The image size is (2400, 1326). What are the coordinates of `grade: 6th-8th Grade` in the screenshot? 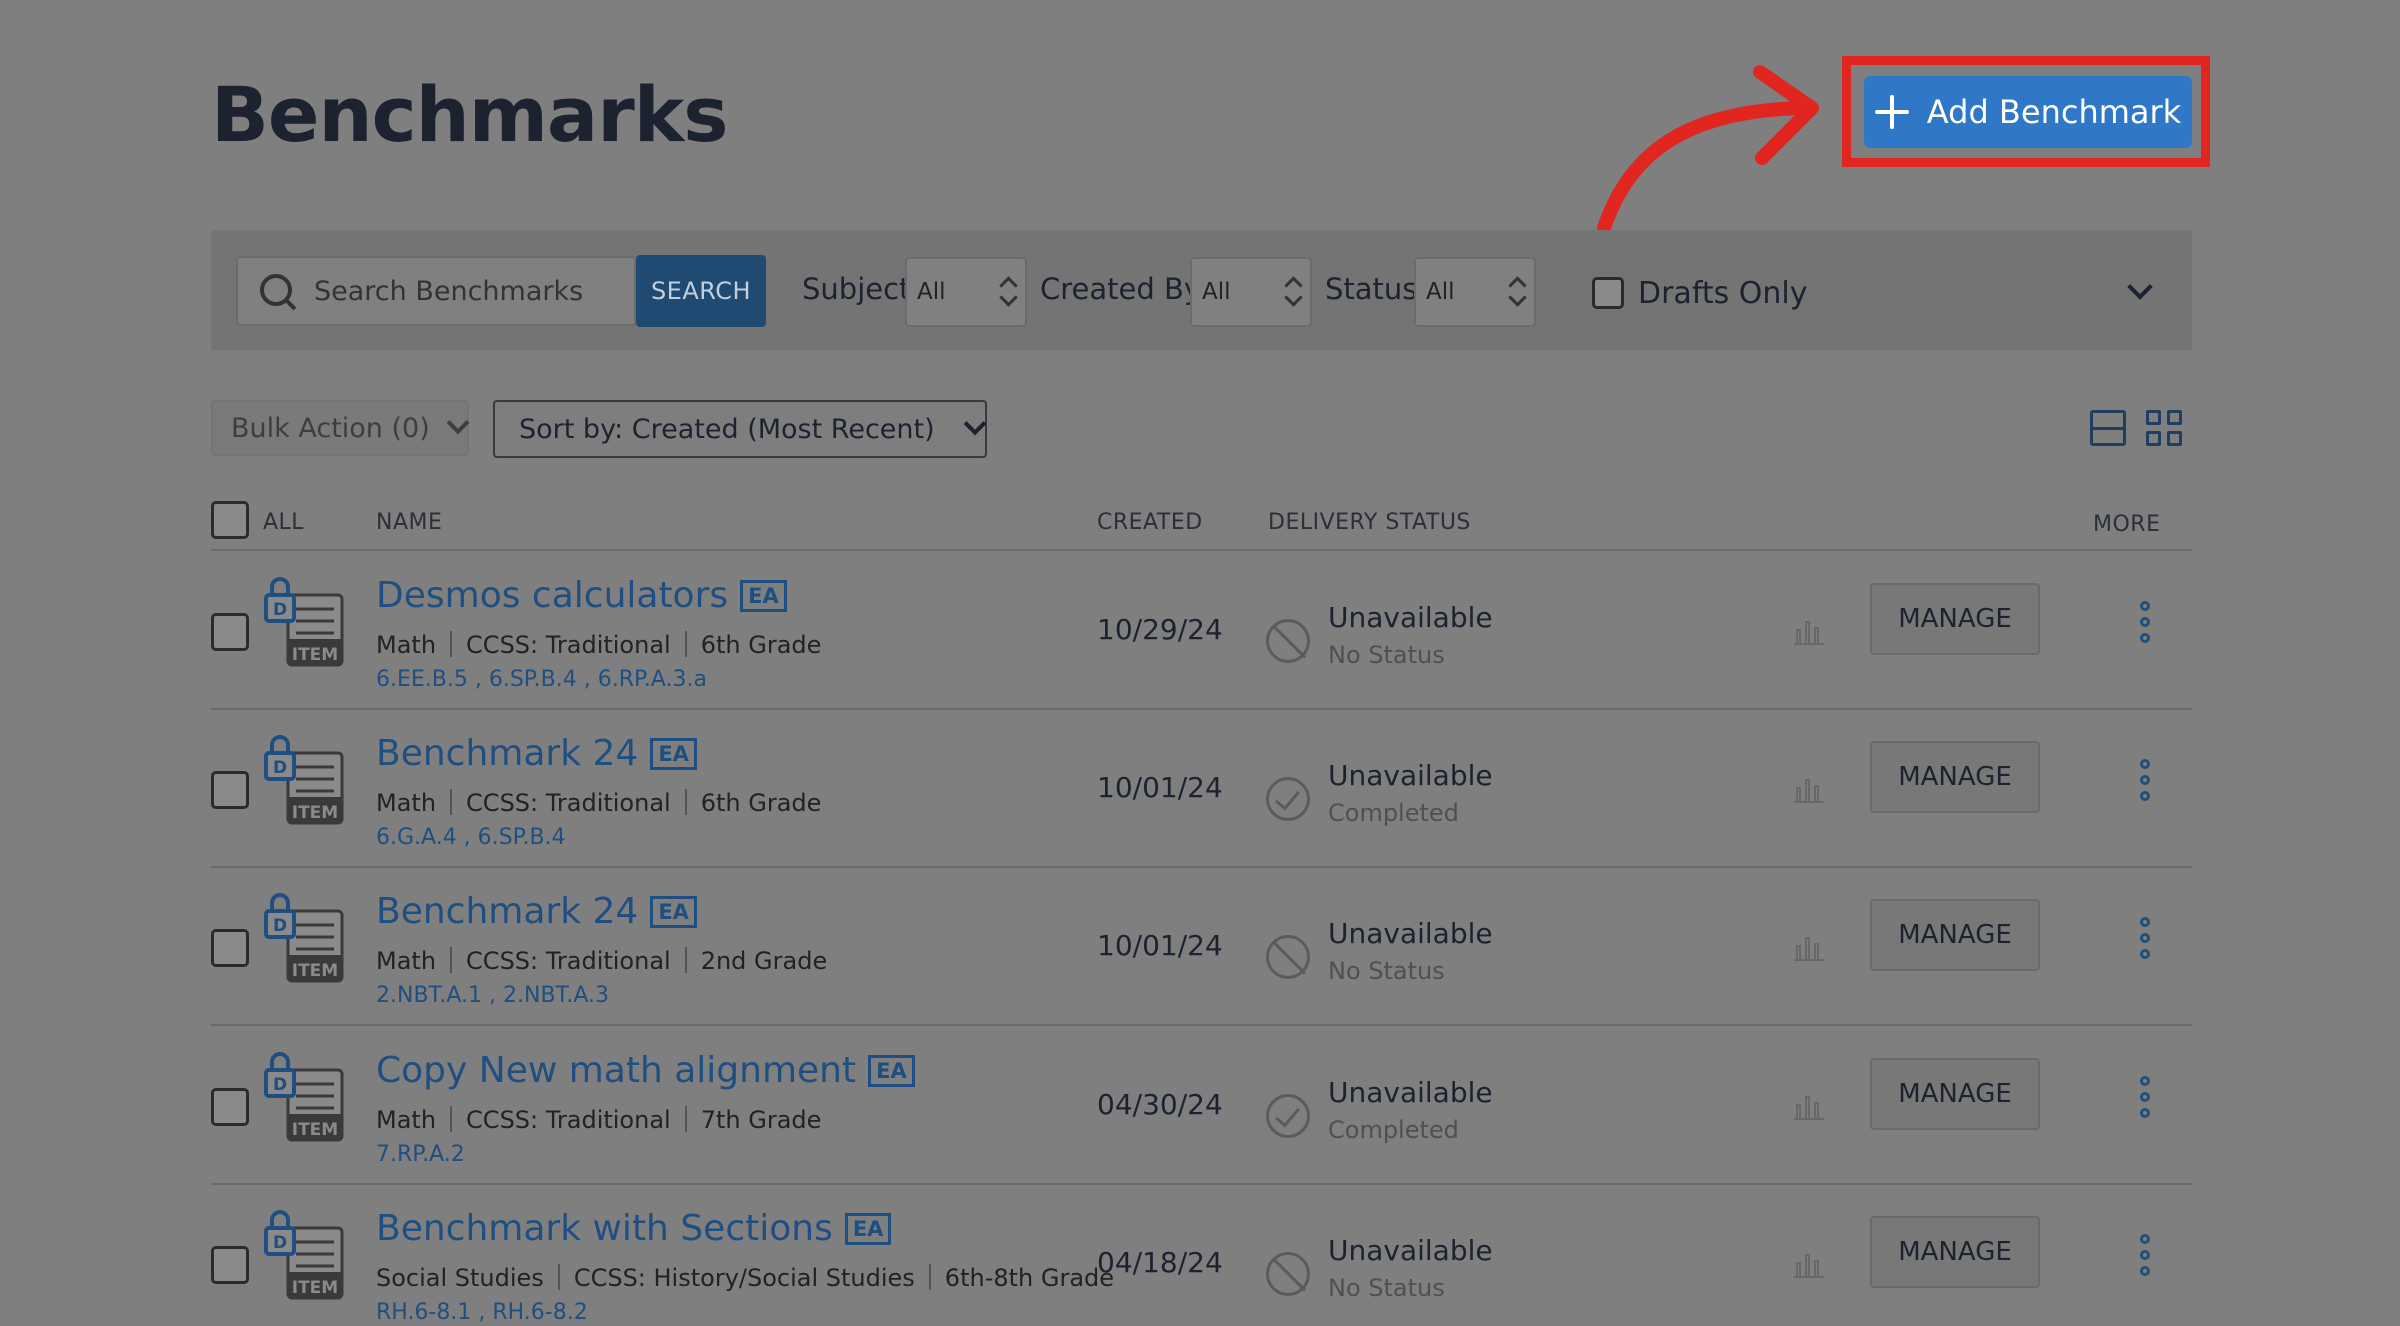 It's located at (1029, 1278).